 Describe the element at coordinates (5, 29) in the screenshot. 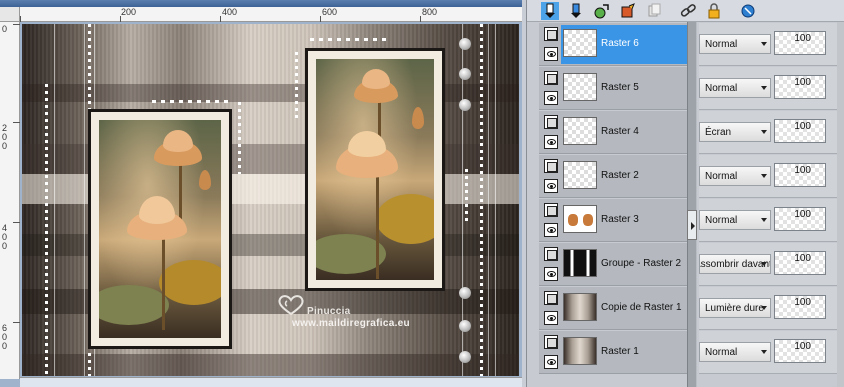

I see `ruler-label: 0` at that location.